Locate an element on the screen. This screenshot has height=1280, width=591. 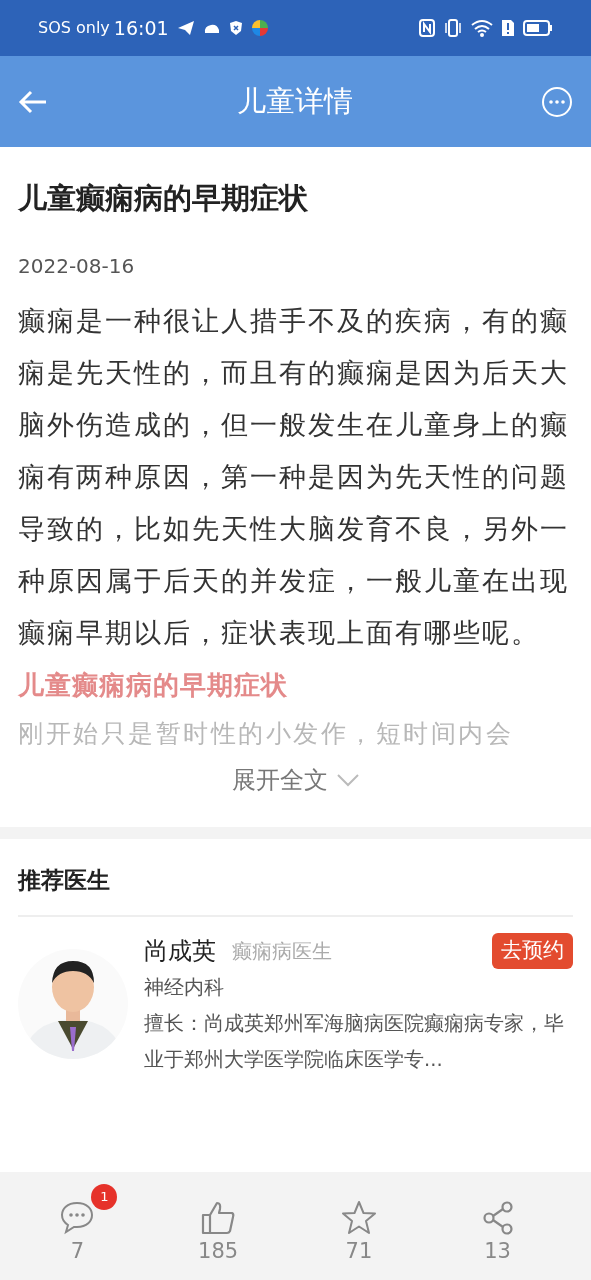
chevron-icon is located at coordinates (347, 779).